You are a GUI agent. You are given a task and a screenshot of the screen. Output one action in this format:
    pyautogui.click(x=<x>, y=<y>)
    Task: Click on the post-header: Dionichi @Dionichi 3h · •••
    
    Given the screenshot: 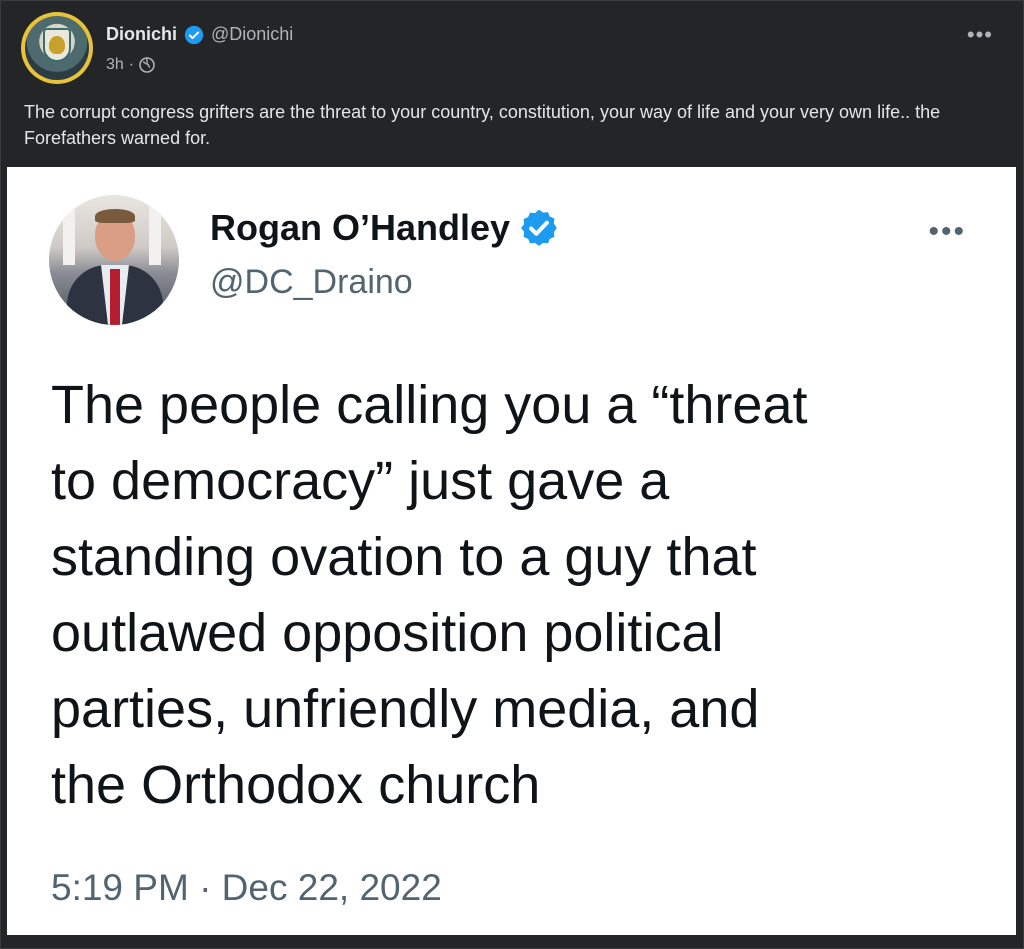 What is the action you would take?
    pyautogui.click(x=513, y=48)
    